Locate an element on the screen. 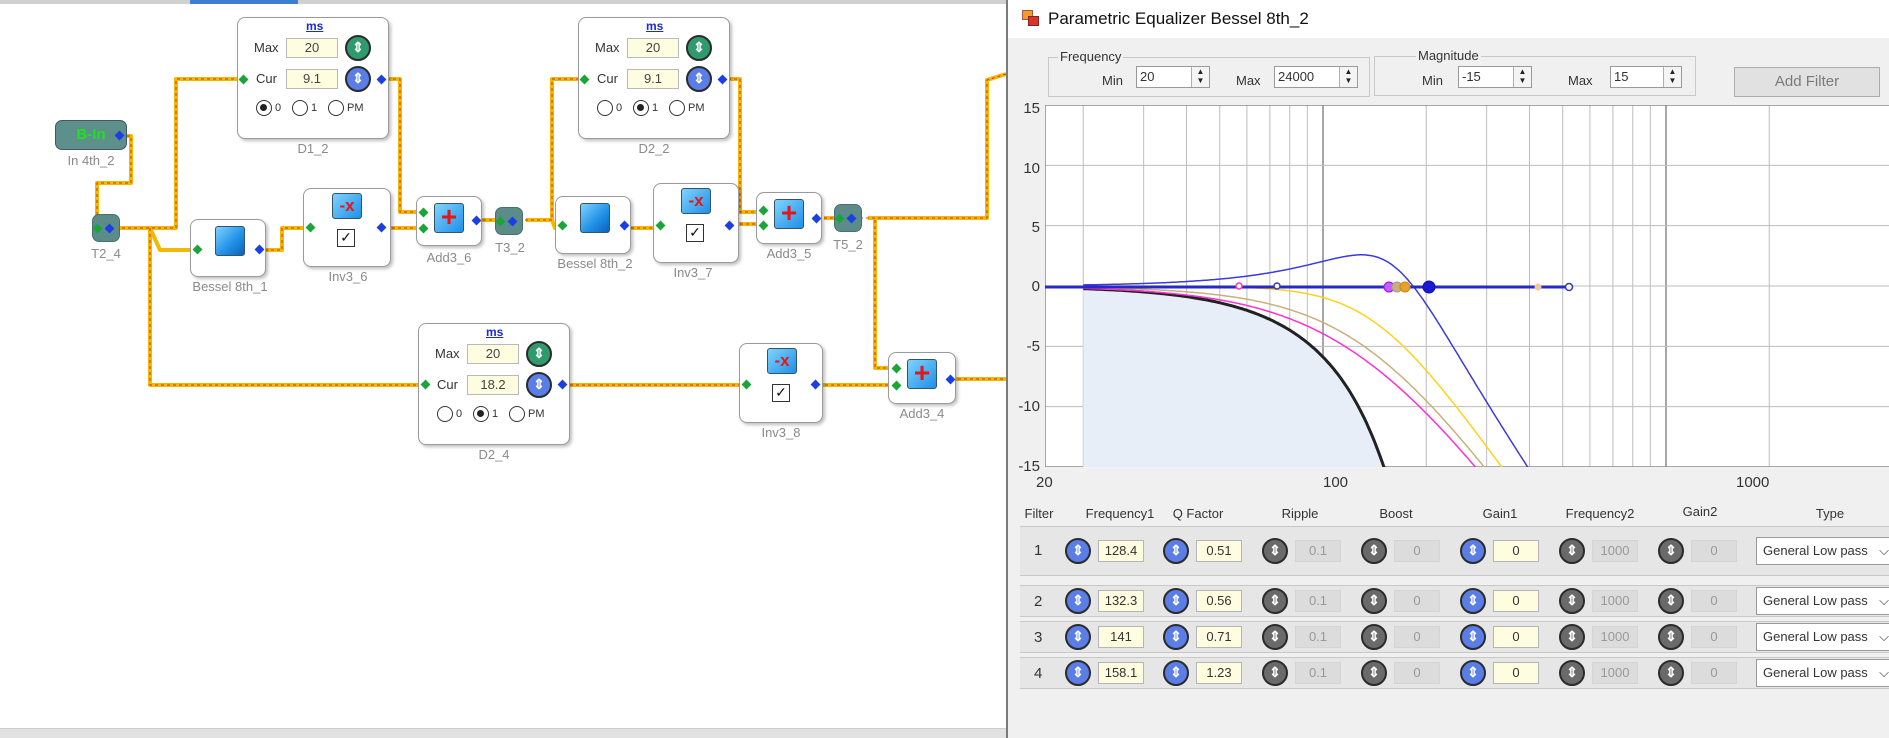 This screenshot has height=738, width=1889. add-filter-button: Add Filter is located at coordinates (1807, 82).